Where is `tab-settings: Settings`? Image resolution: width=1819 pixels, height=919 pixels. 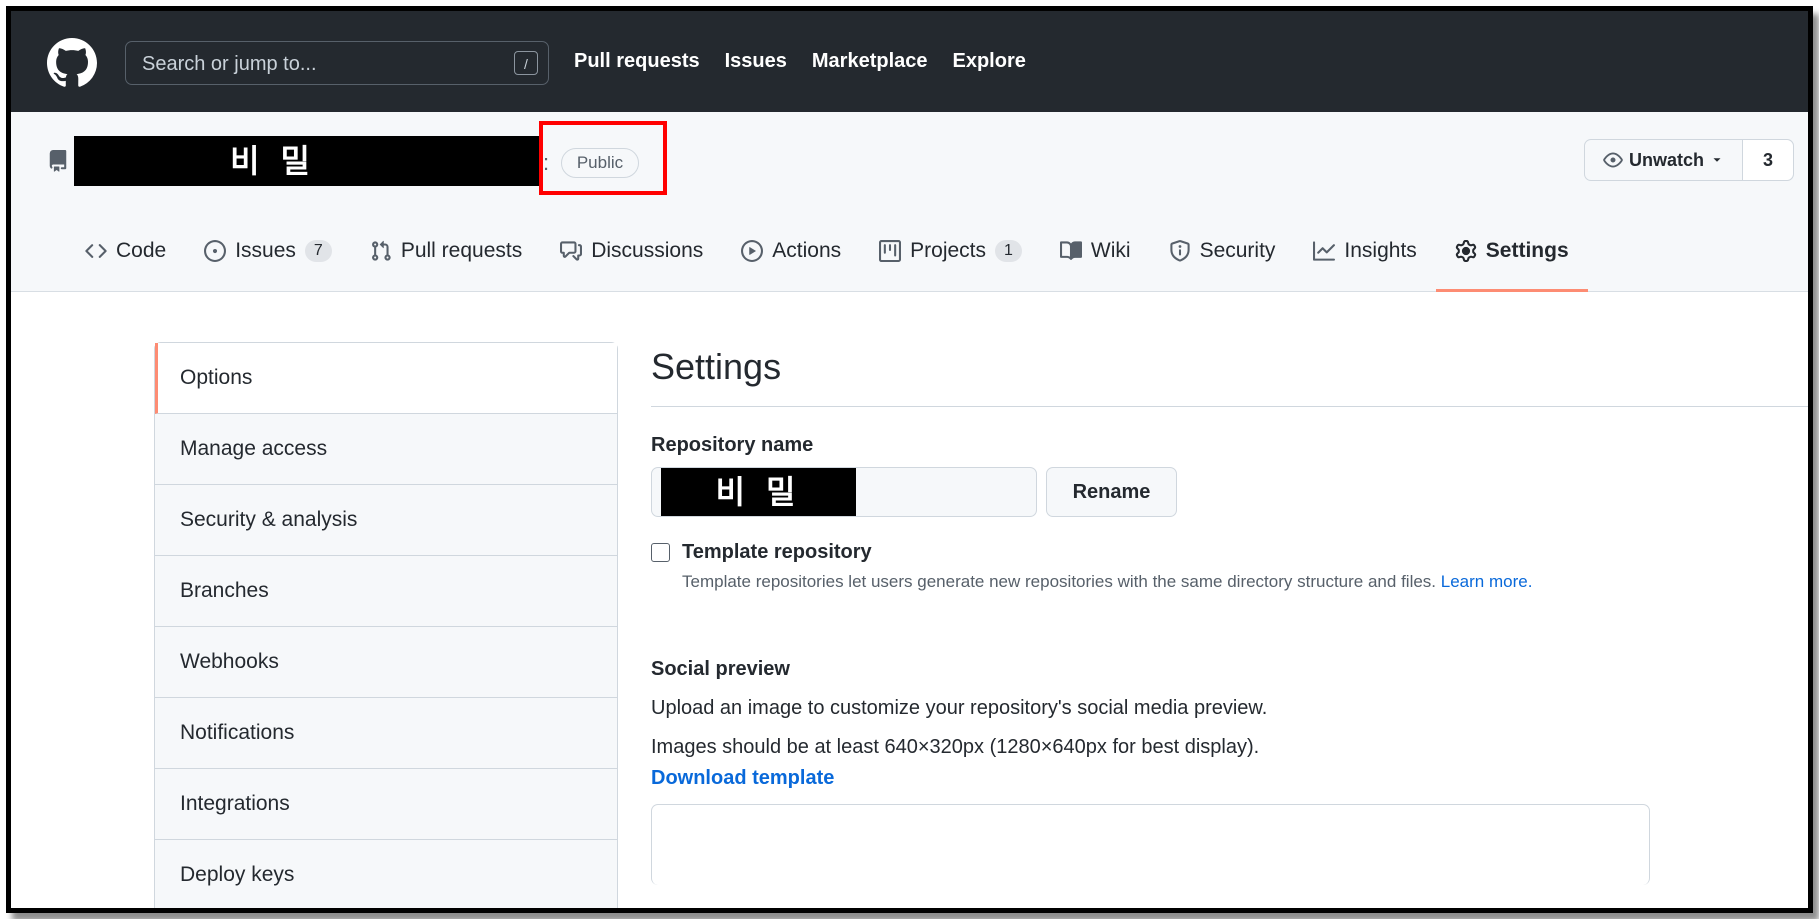
tab-settings: Settings is located at coordinates (1511, 251).